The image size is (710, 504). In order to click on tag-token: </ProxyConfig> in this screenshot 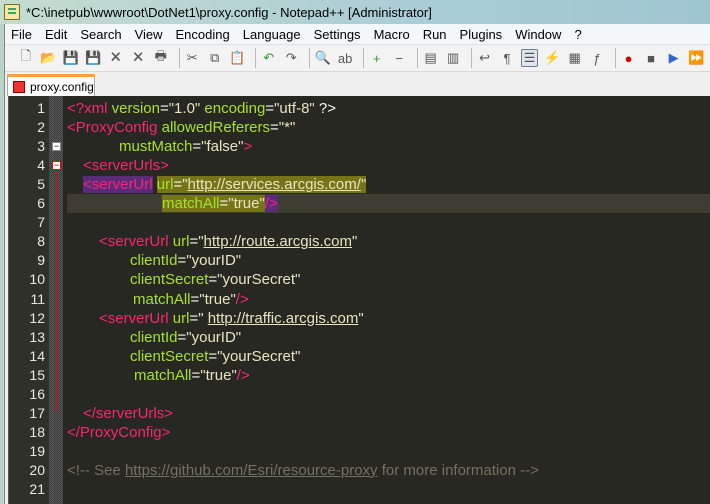, I will do `click(119, 432)`.